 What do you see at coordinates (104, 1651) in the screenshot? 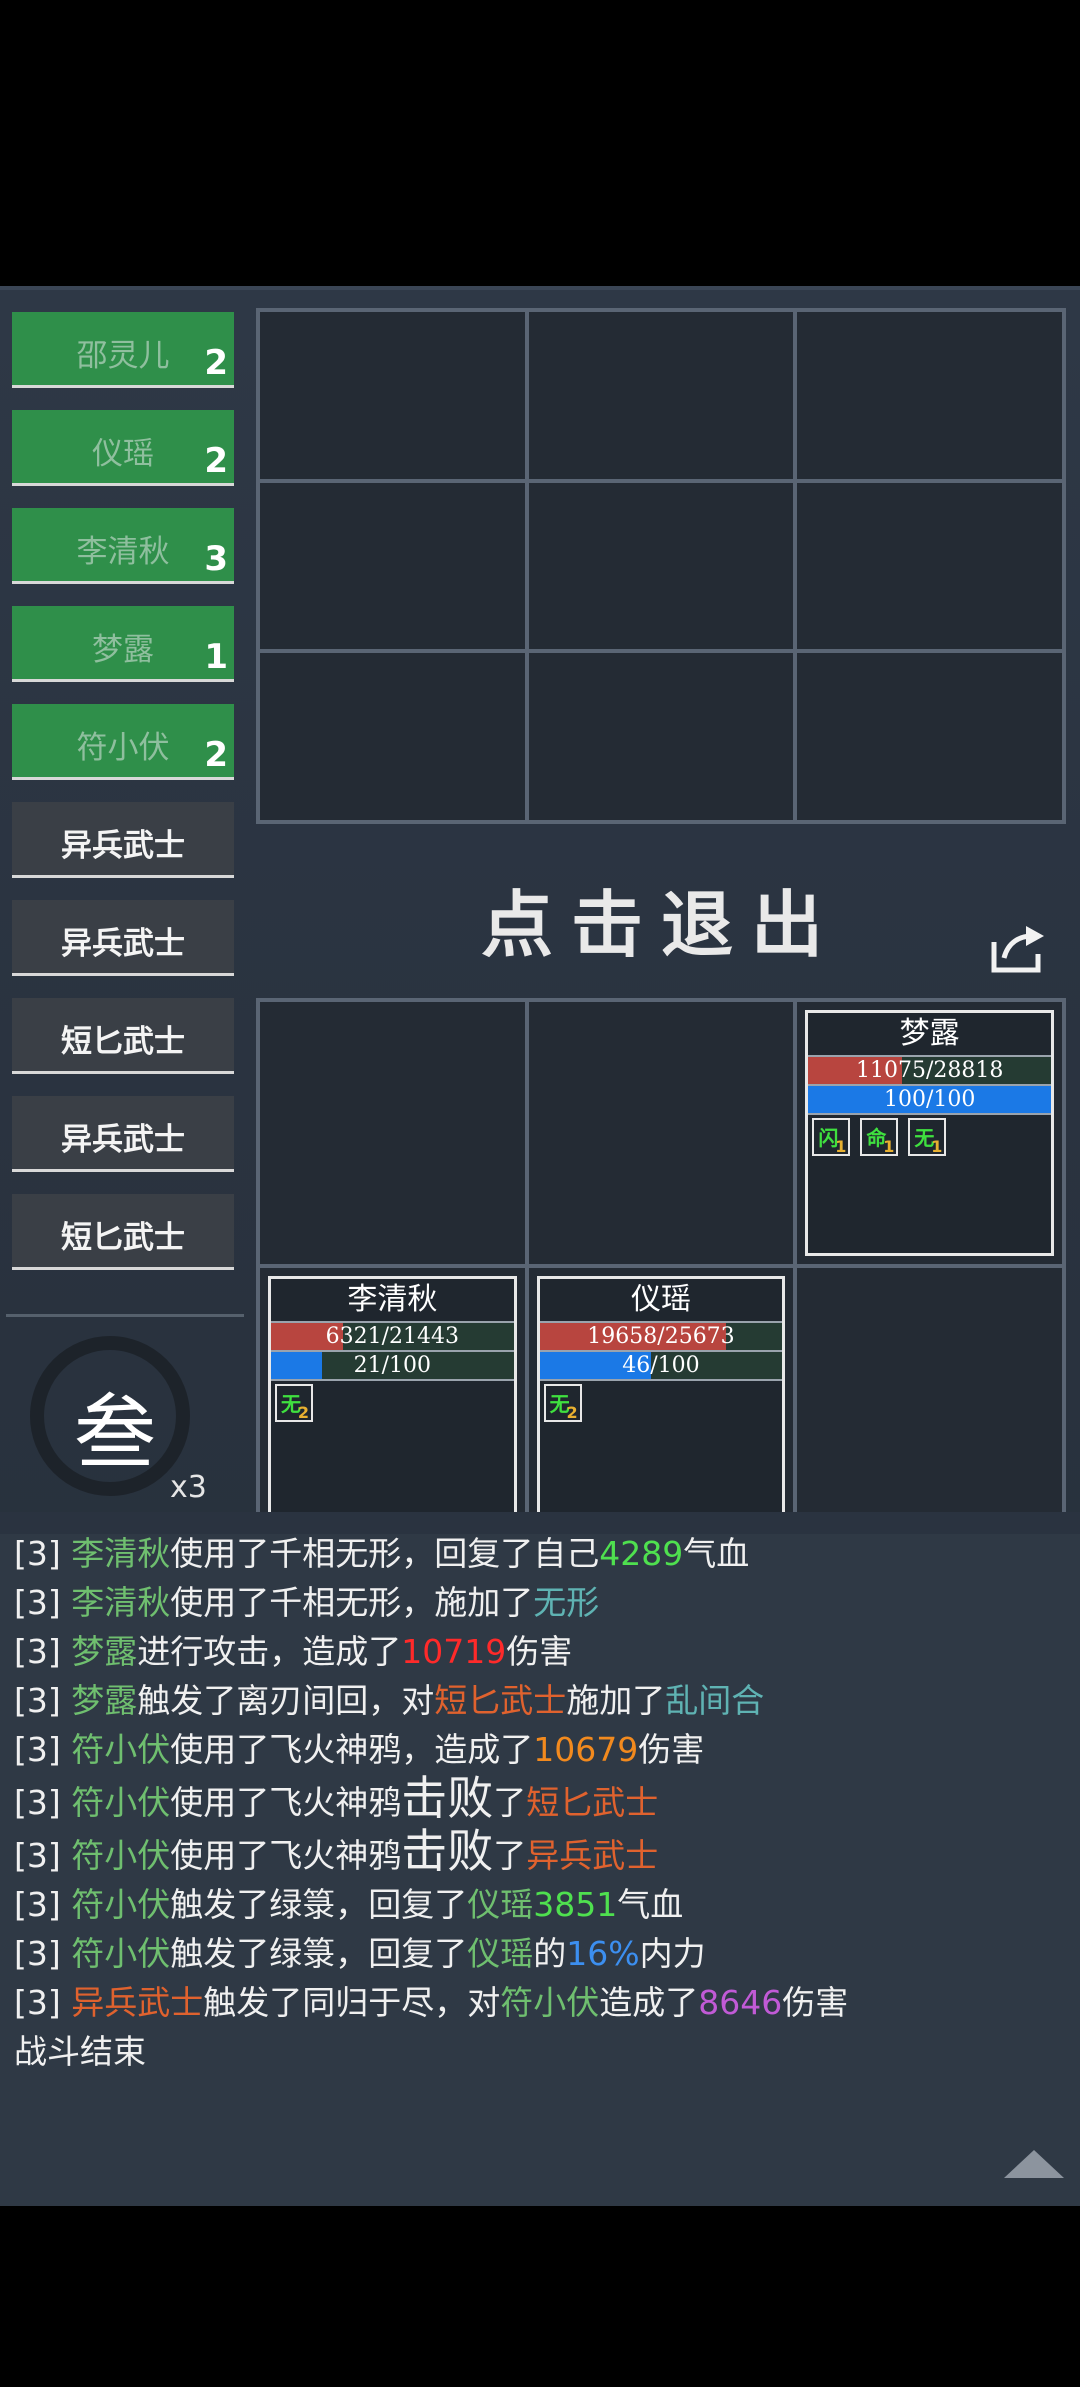
I see `log-segment: 梦露` at bounding box center [104, 1651].